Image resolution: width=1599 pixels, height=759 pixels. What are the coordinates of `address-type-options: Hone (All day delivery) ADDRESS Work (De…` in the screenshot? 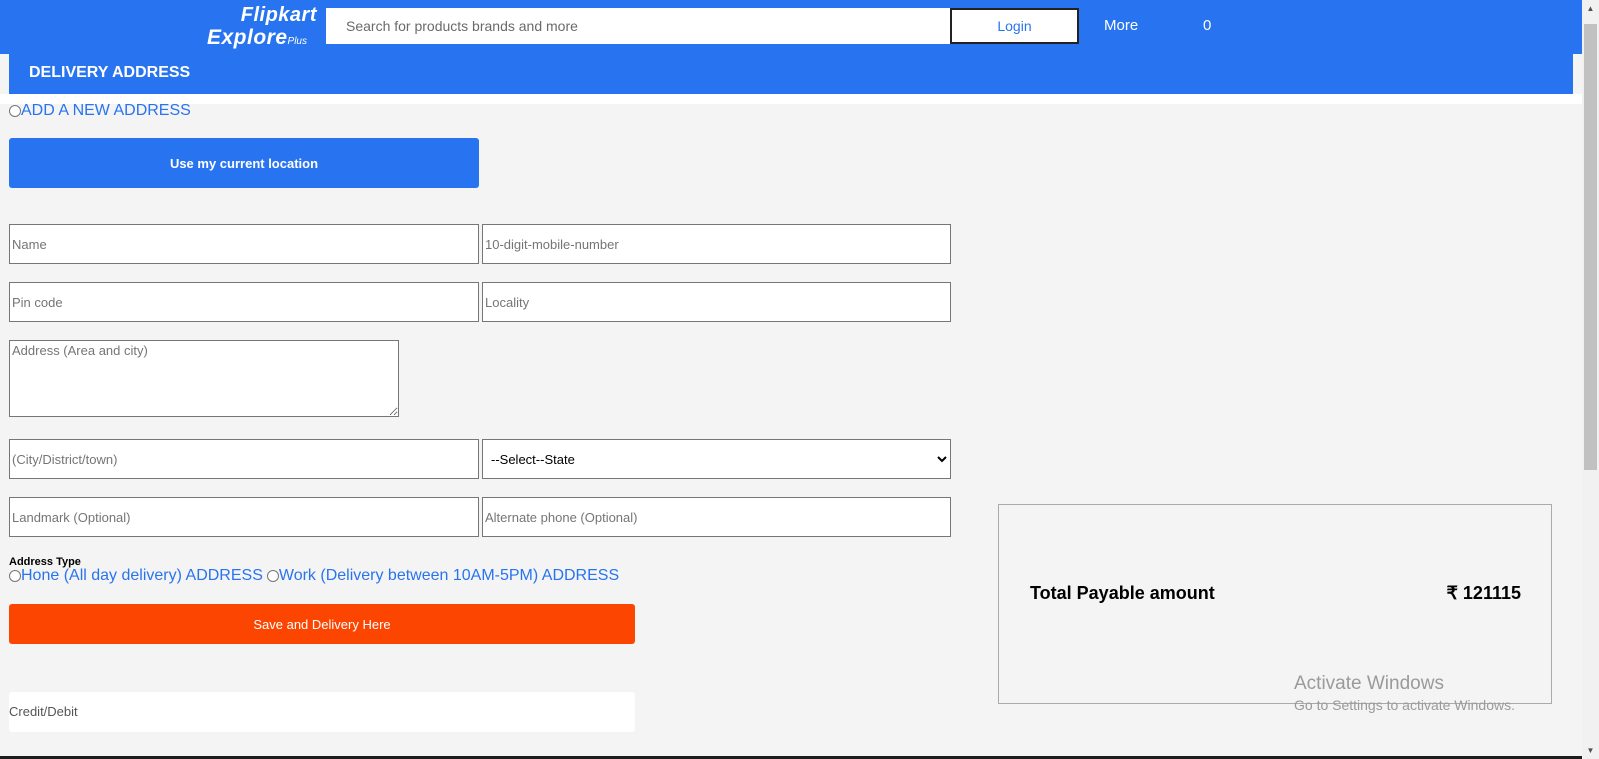 It's located at (314, 576).